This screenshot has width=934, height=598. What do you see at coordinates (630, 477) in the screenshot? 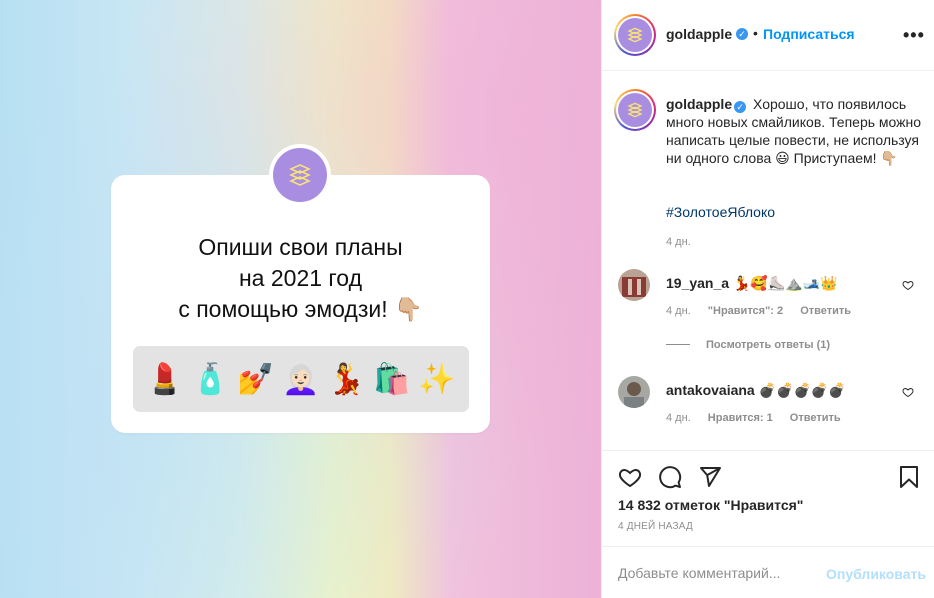
I see `heart-icon` at bounding box center [630, 477].